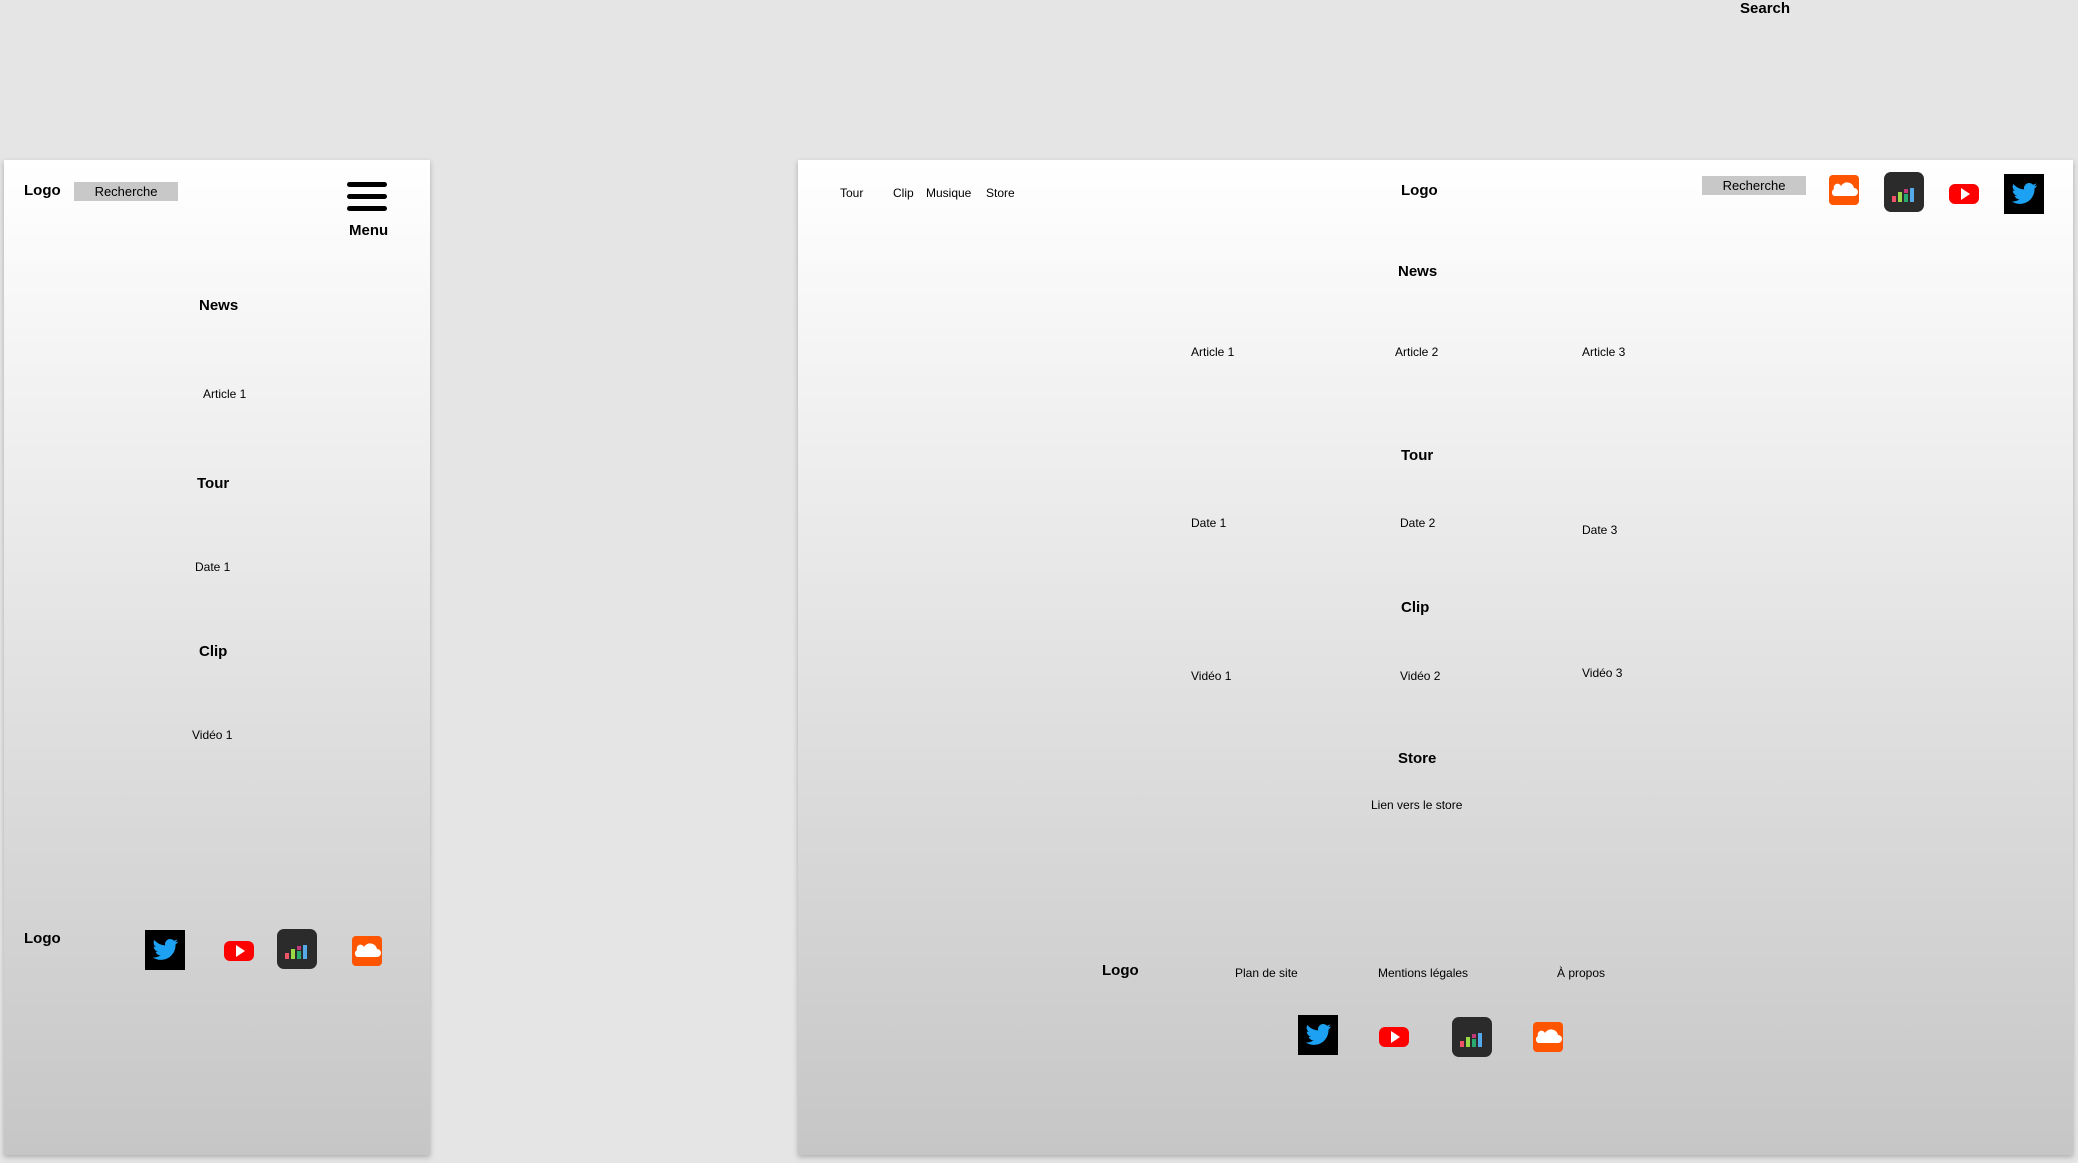  Describe the element at coordinates (1415, 607) in the screenshot. I see `clip-title: Clip` at that location.